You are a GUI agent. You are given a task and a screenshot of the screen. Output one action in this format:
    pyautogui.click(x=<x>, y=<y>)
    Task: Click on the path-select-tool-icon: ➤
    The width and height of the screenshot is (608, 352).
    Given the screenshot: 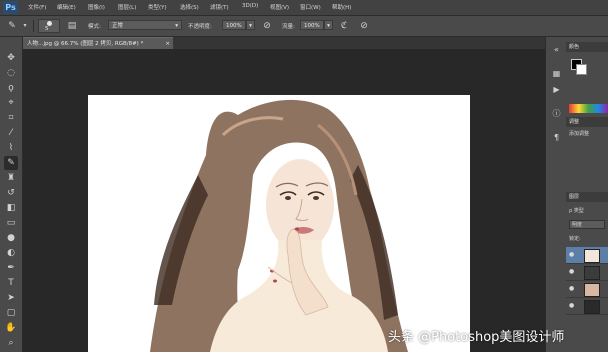 What is the action you would take?
    pyautogui.click(x=11, y=298)
    